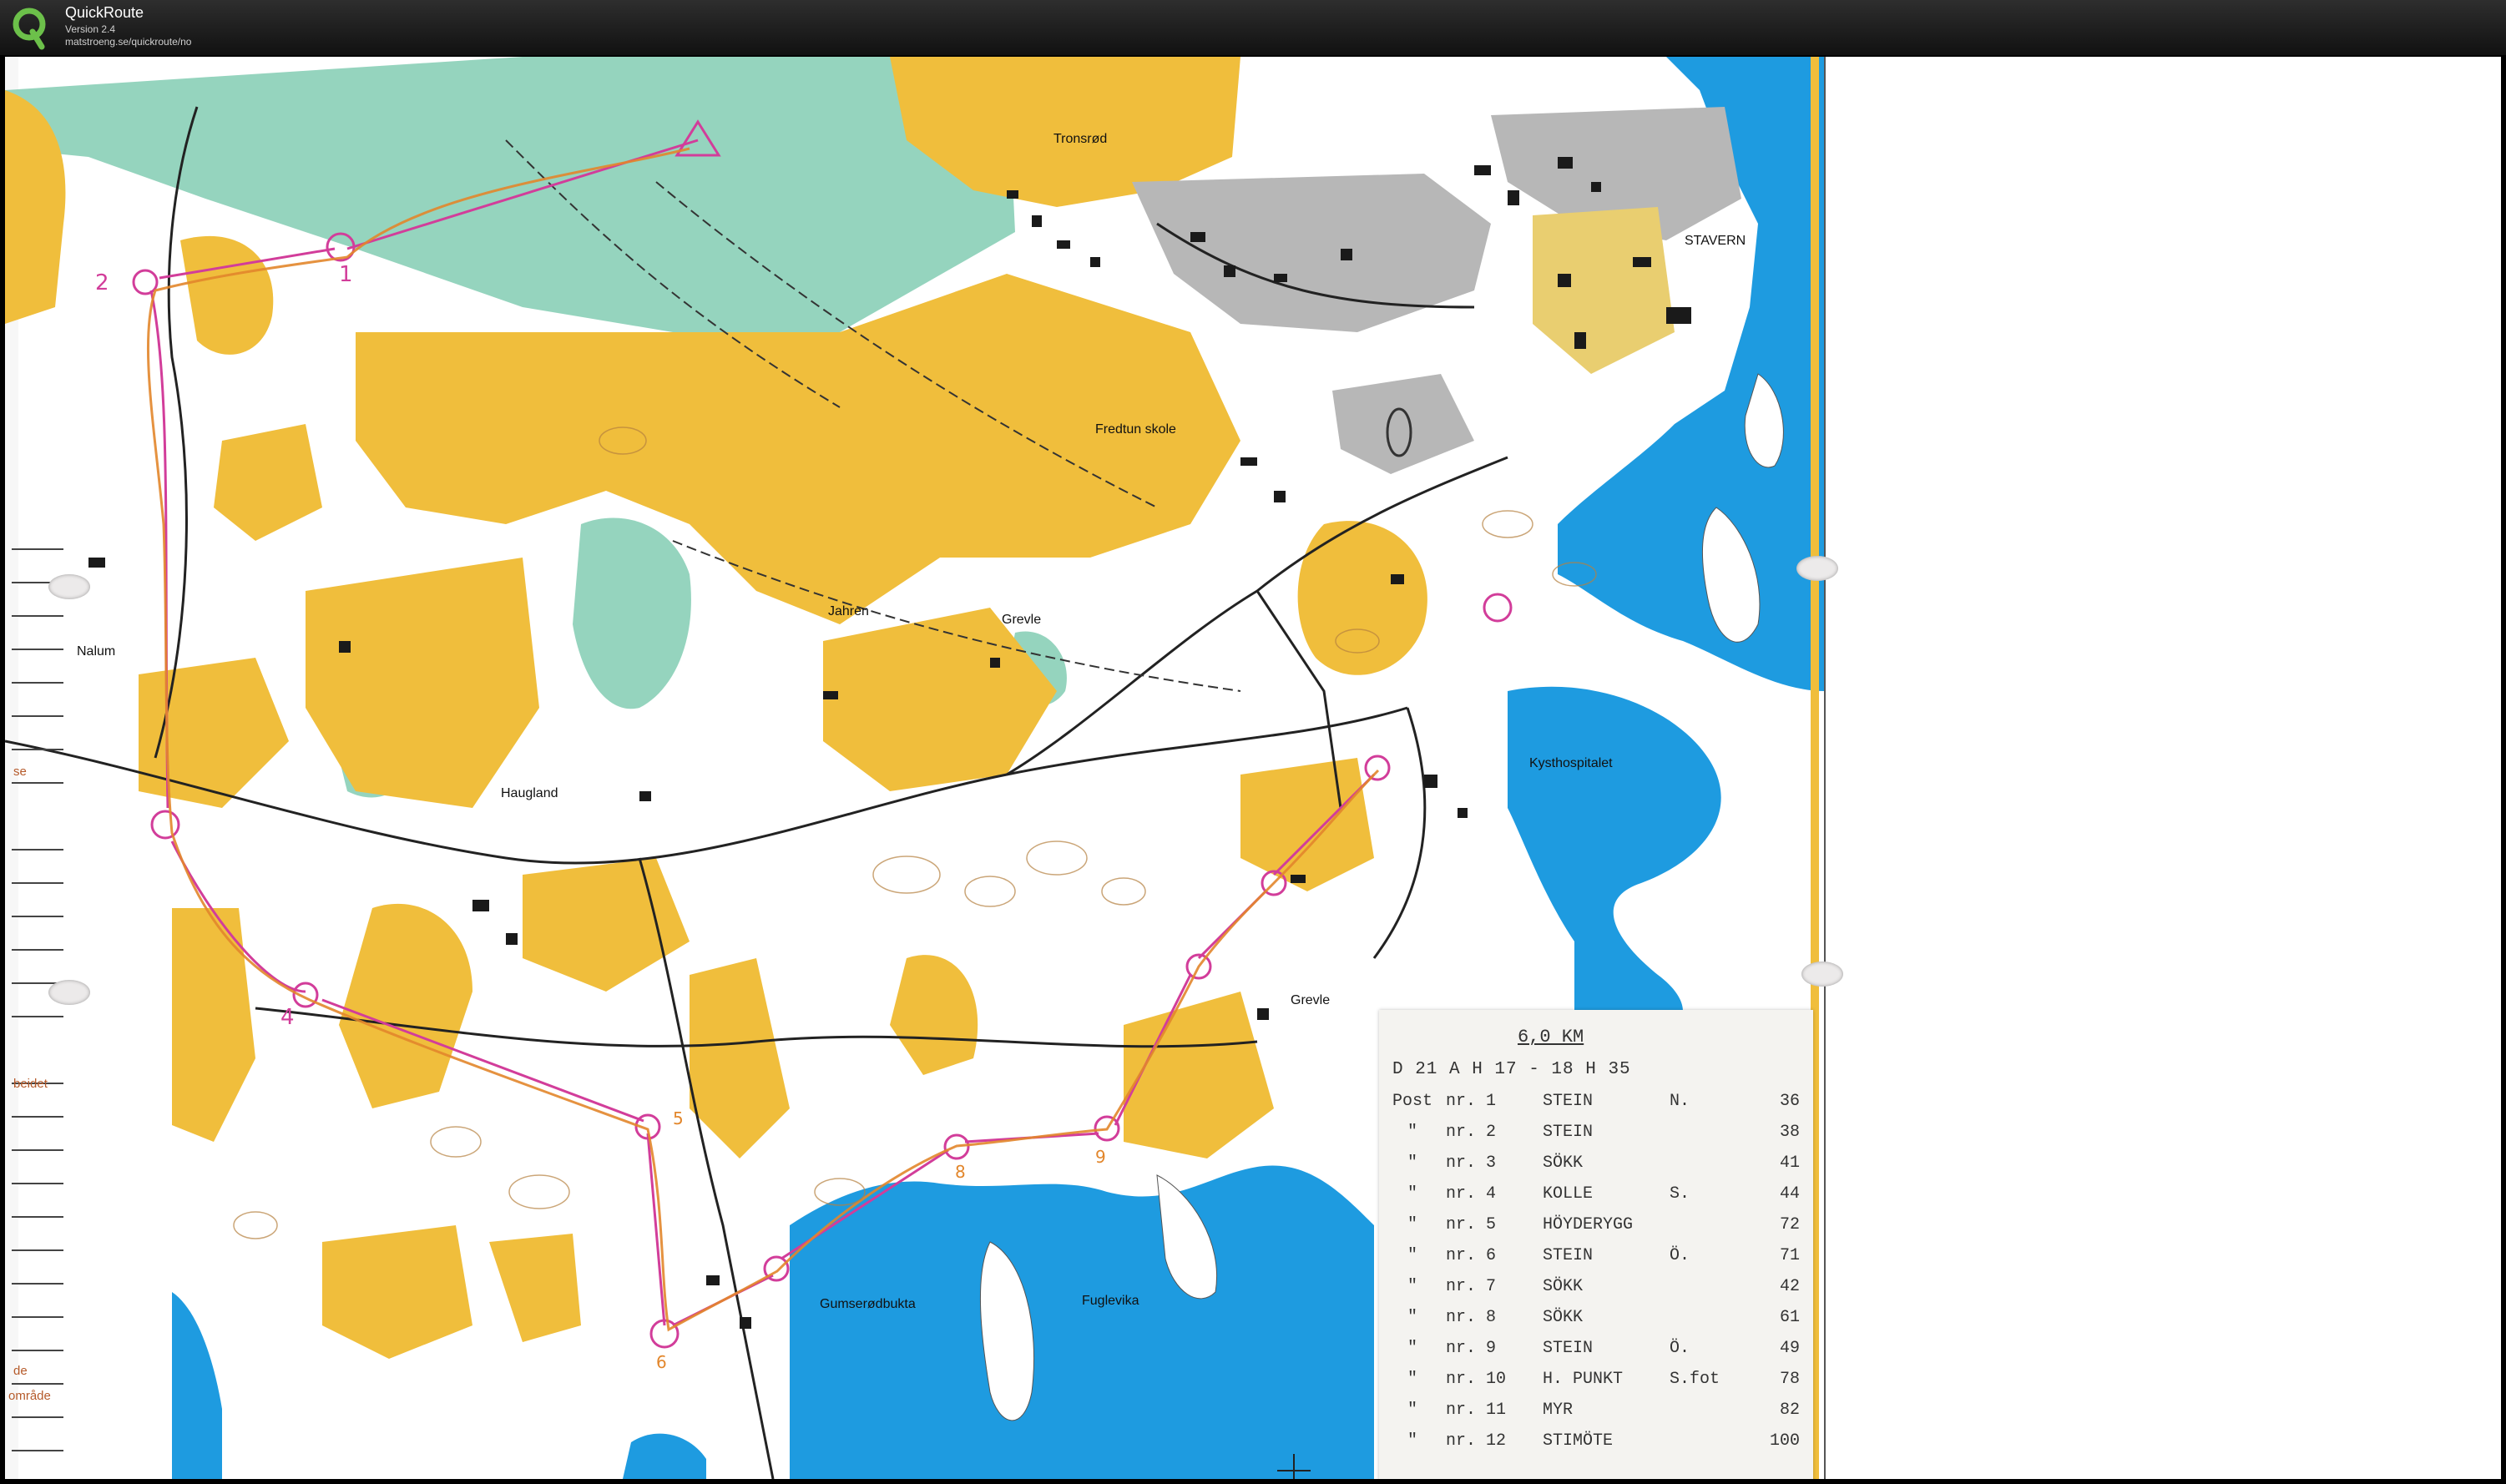 This screenshot has width=2506, height=1484. Describe the element at coordinates (287, 1017) in the screenshot. I see `control-number: 4` at that location.